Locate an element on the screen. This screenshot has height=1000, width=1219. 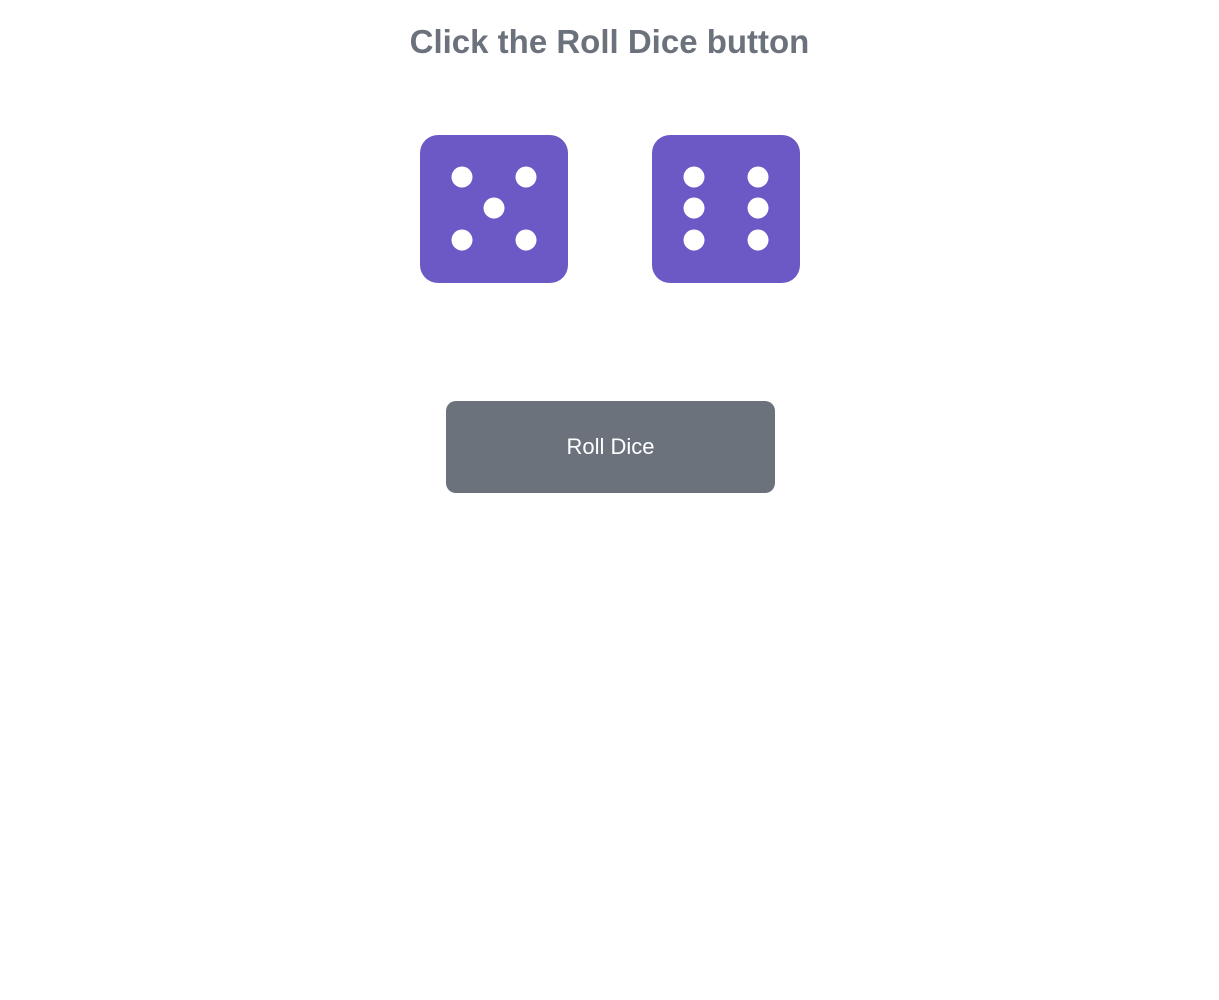
roll-dice-button: Roll Dice is located at coordinates (610, 447).